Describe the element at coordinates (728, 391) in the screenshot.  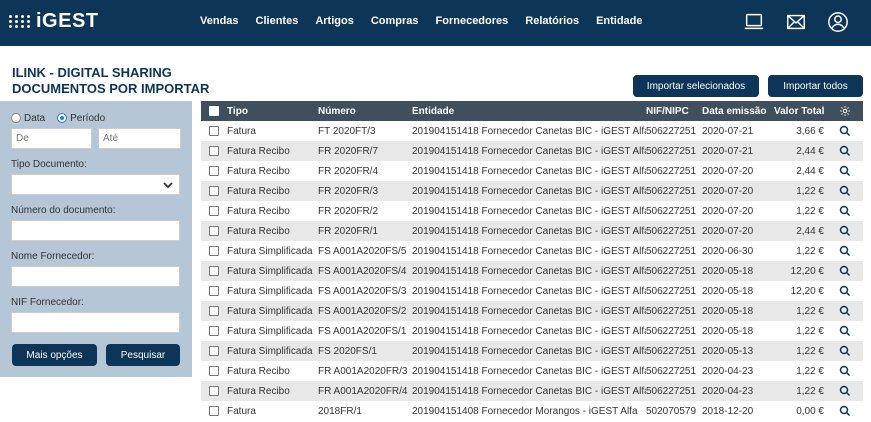
I see `cell-data-emissao: 2020-04-23` at that location.